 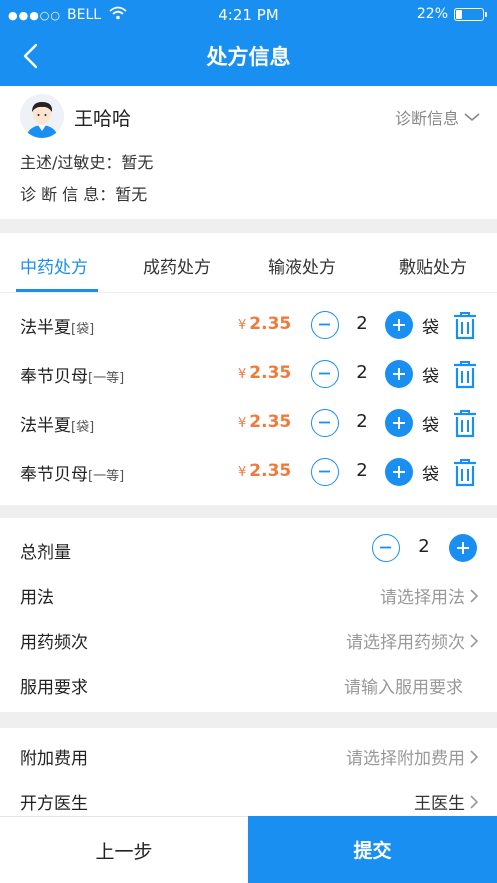 What do you see at coordinates (405, 643) in the screenshot?
I see `frequency-placeholder: 请选择用药频次` at bounding box center [405, 643].